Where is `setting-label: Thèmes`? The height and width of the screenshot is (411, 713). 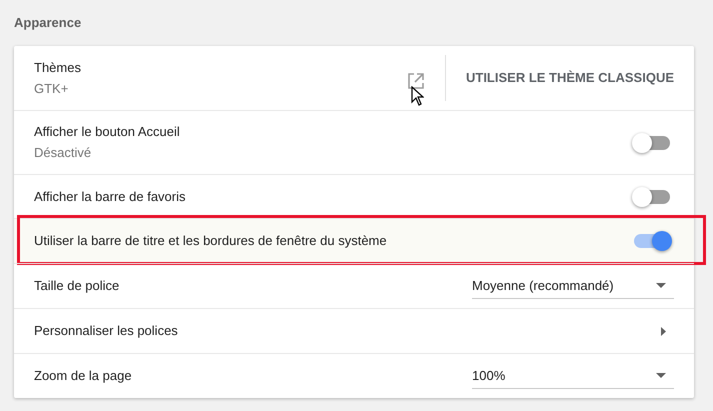 setting-label: Thèmes is located at coordinates (58, 67).